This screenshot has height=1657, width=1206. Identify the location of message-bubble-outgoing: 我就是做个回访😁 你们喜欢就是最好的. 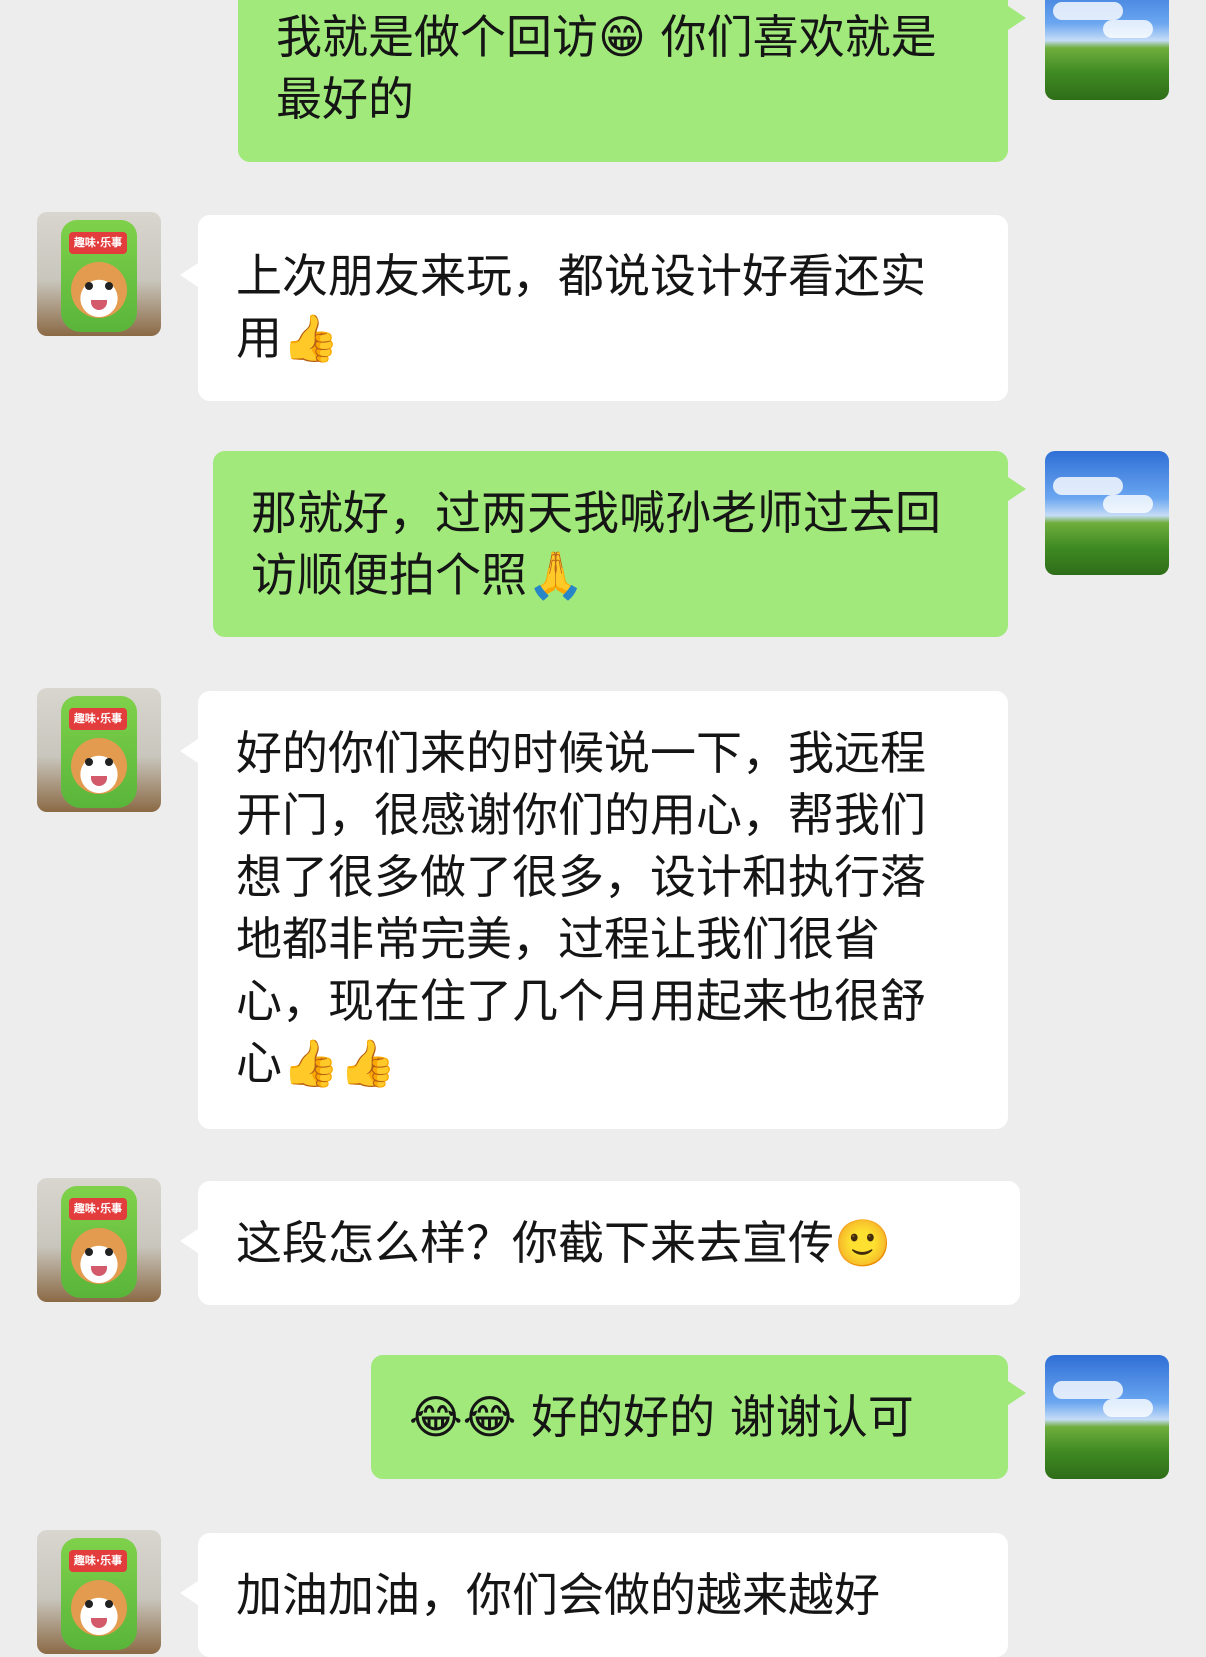
(632, 81).